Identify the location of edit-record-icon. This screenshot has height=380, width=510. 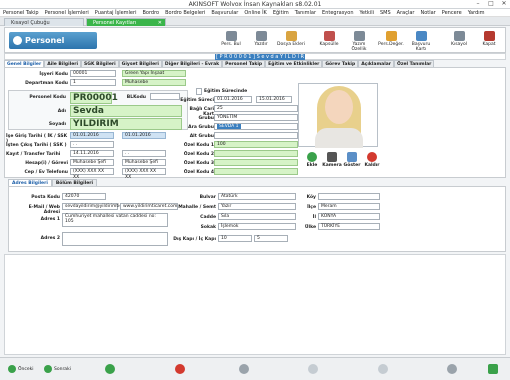
(244, 369).